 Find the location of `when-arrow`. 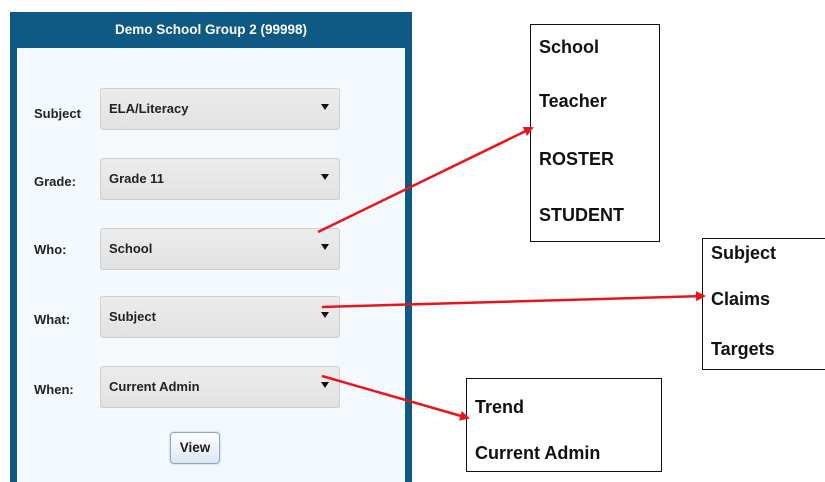

when-arrow is located at coordinates (395, 397).